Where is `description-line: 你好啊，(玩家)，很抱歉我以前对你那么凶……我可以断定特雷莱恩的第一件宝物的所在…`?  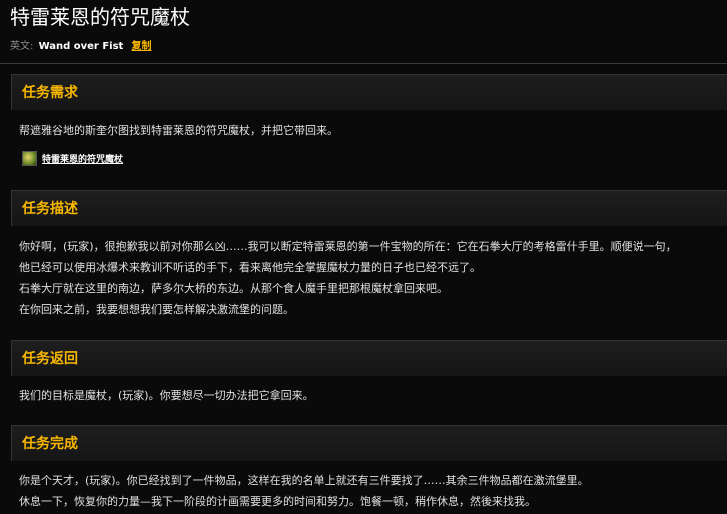 description-line: 你好啊，(玩家)，很抱歉我以前对你那么凶……我可以断定特雷莱恩的第一件宝物的所在… is located at coordinates (348, 246).